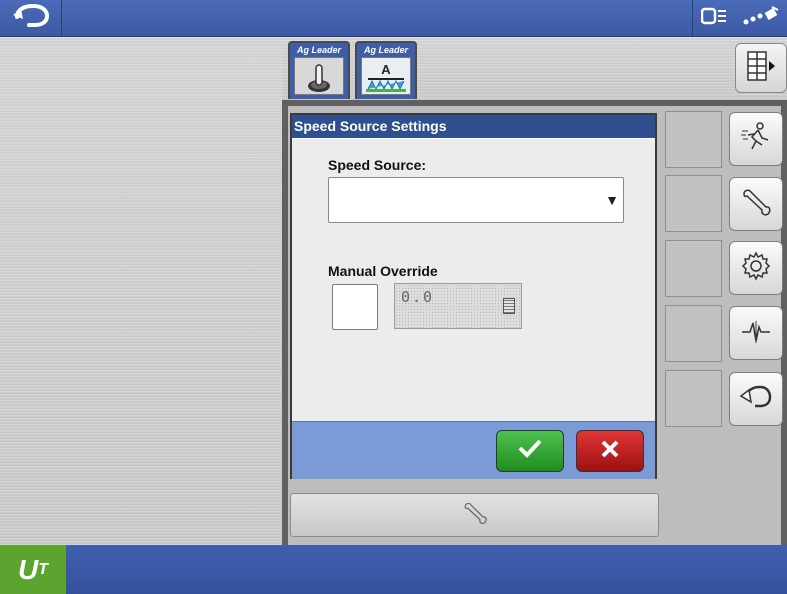 The height and width of the screenshot is (594, 787). I want to click on u-turn-icon, so click(756, 399).